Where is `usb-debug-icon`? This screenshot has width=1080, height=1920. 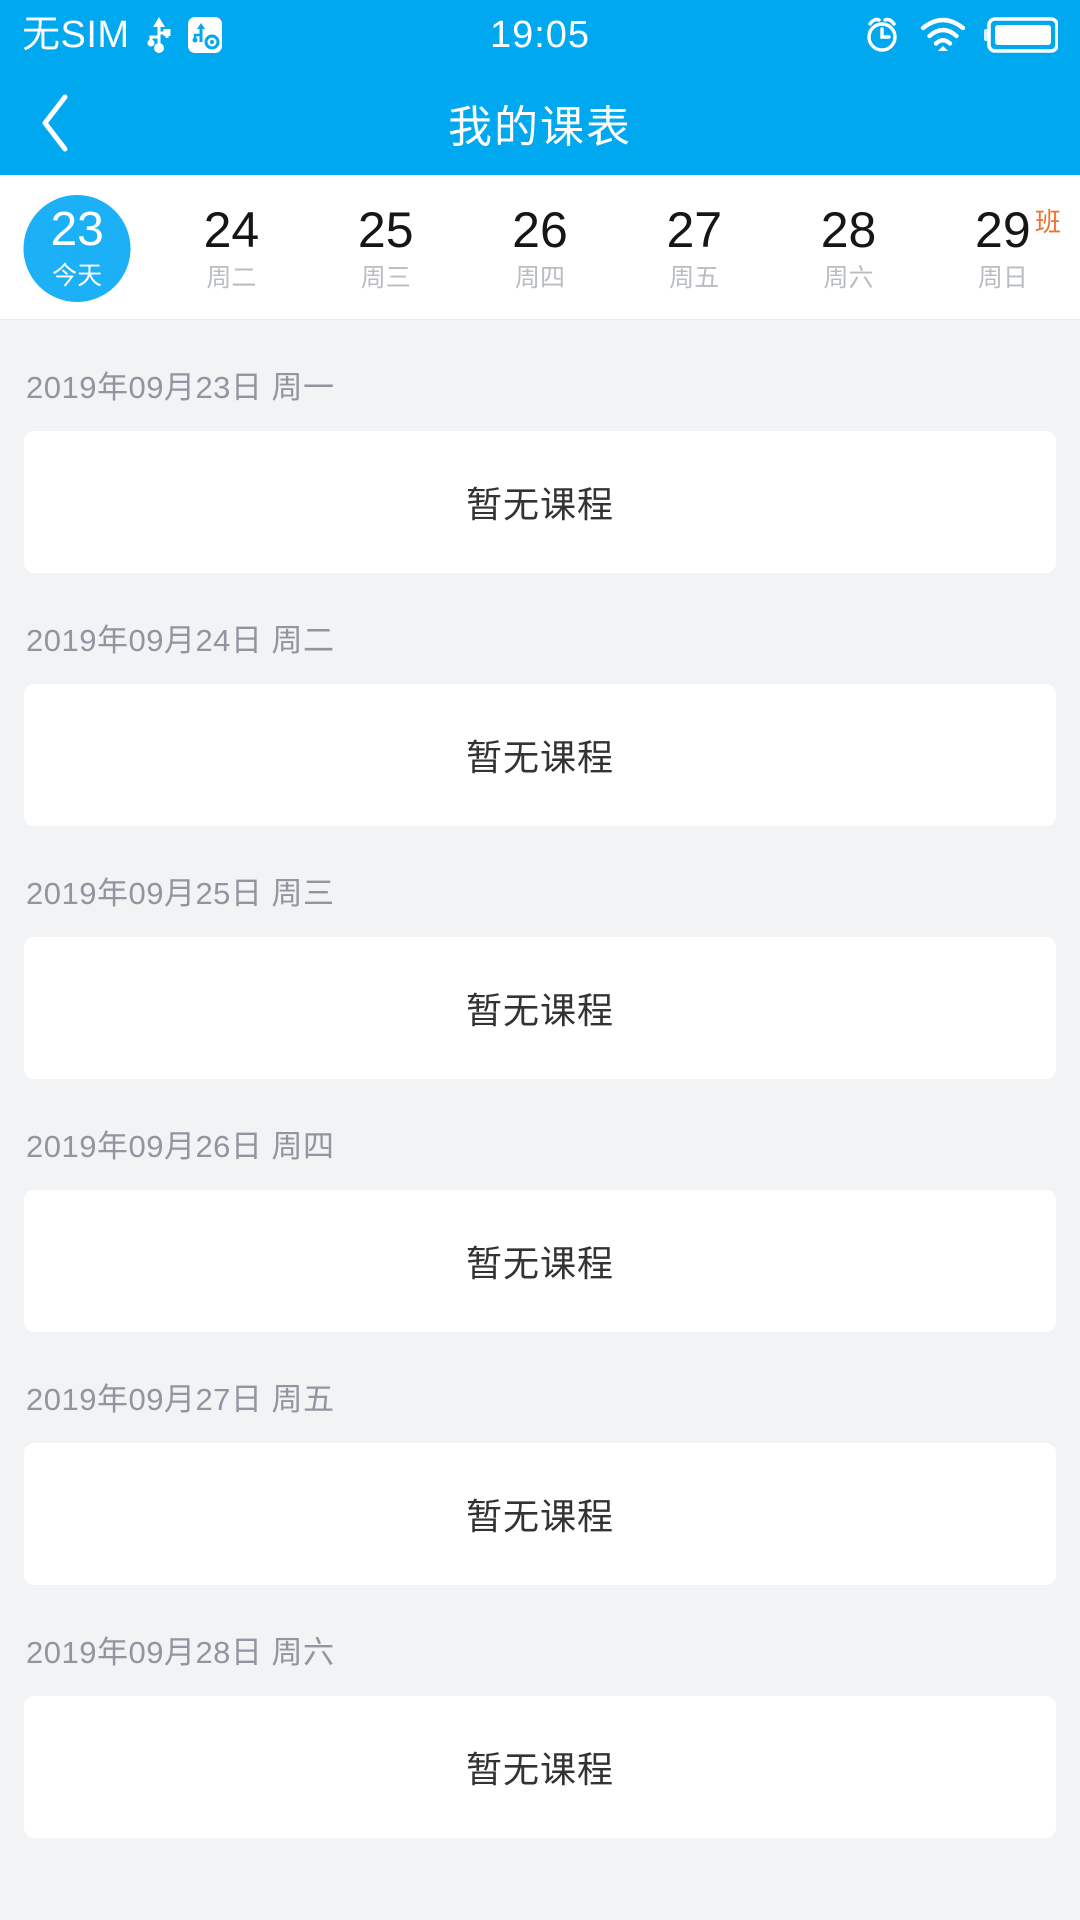 usb-debug-icon is located at coordinates (204, 35).